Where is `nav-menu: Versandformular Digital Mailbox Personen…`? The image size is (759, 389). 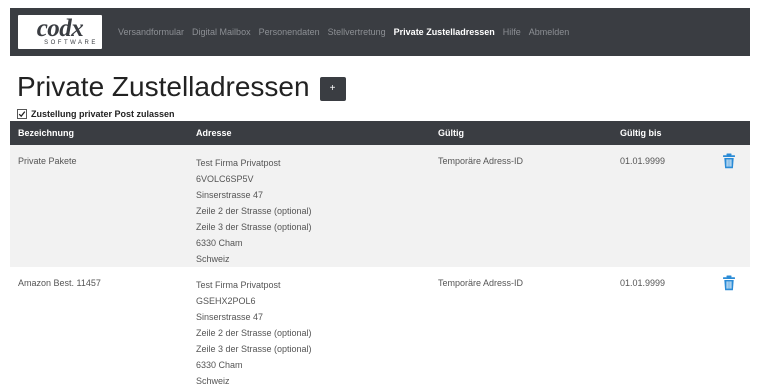 nav-menu: Versandformular Digital Mailbox Personen… is located at coordinates (347, 32).